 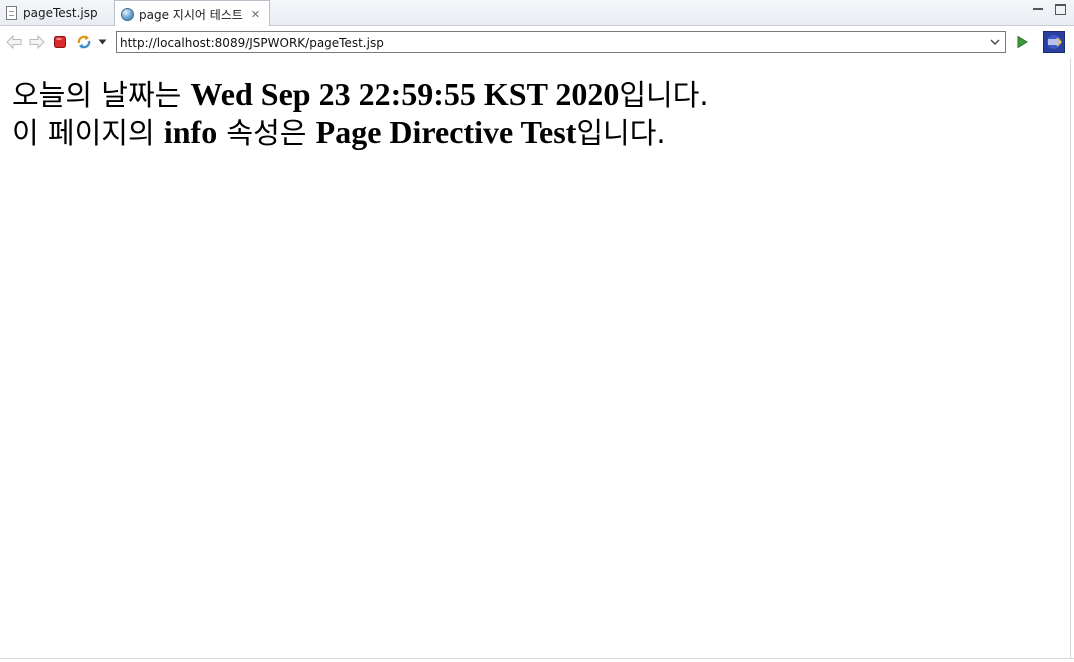 I want to click on eclipse-icon, so click(x=1054, y=42).